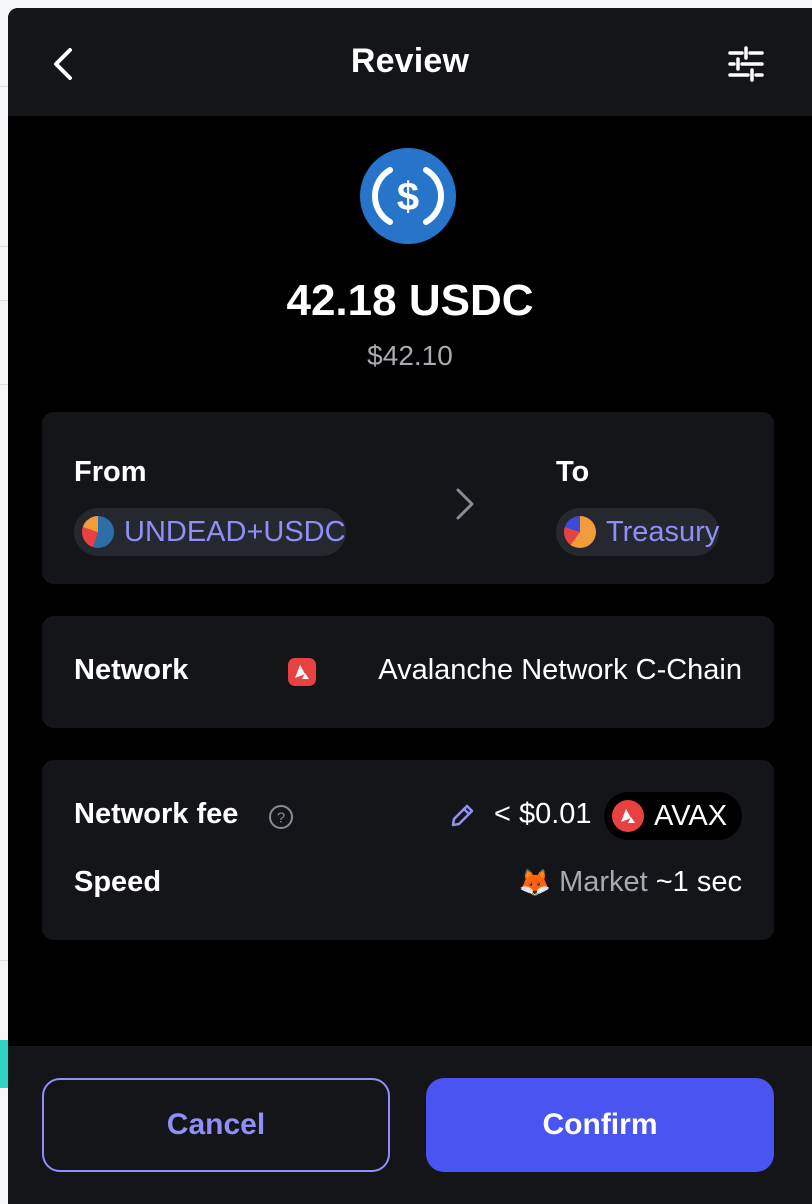  What do you see at coordinates (410, 300) in the screenshot?
I see `token-amount: 42.18 USDC` at bounding box center [410, 300].